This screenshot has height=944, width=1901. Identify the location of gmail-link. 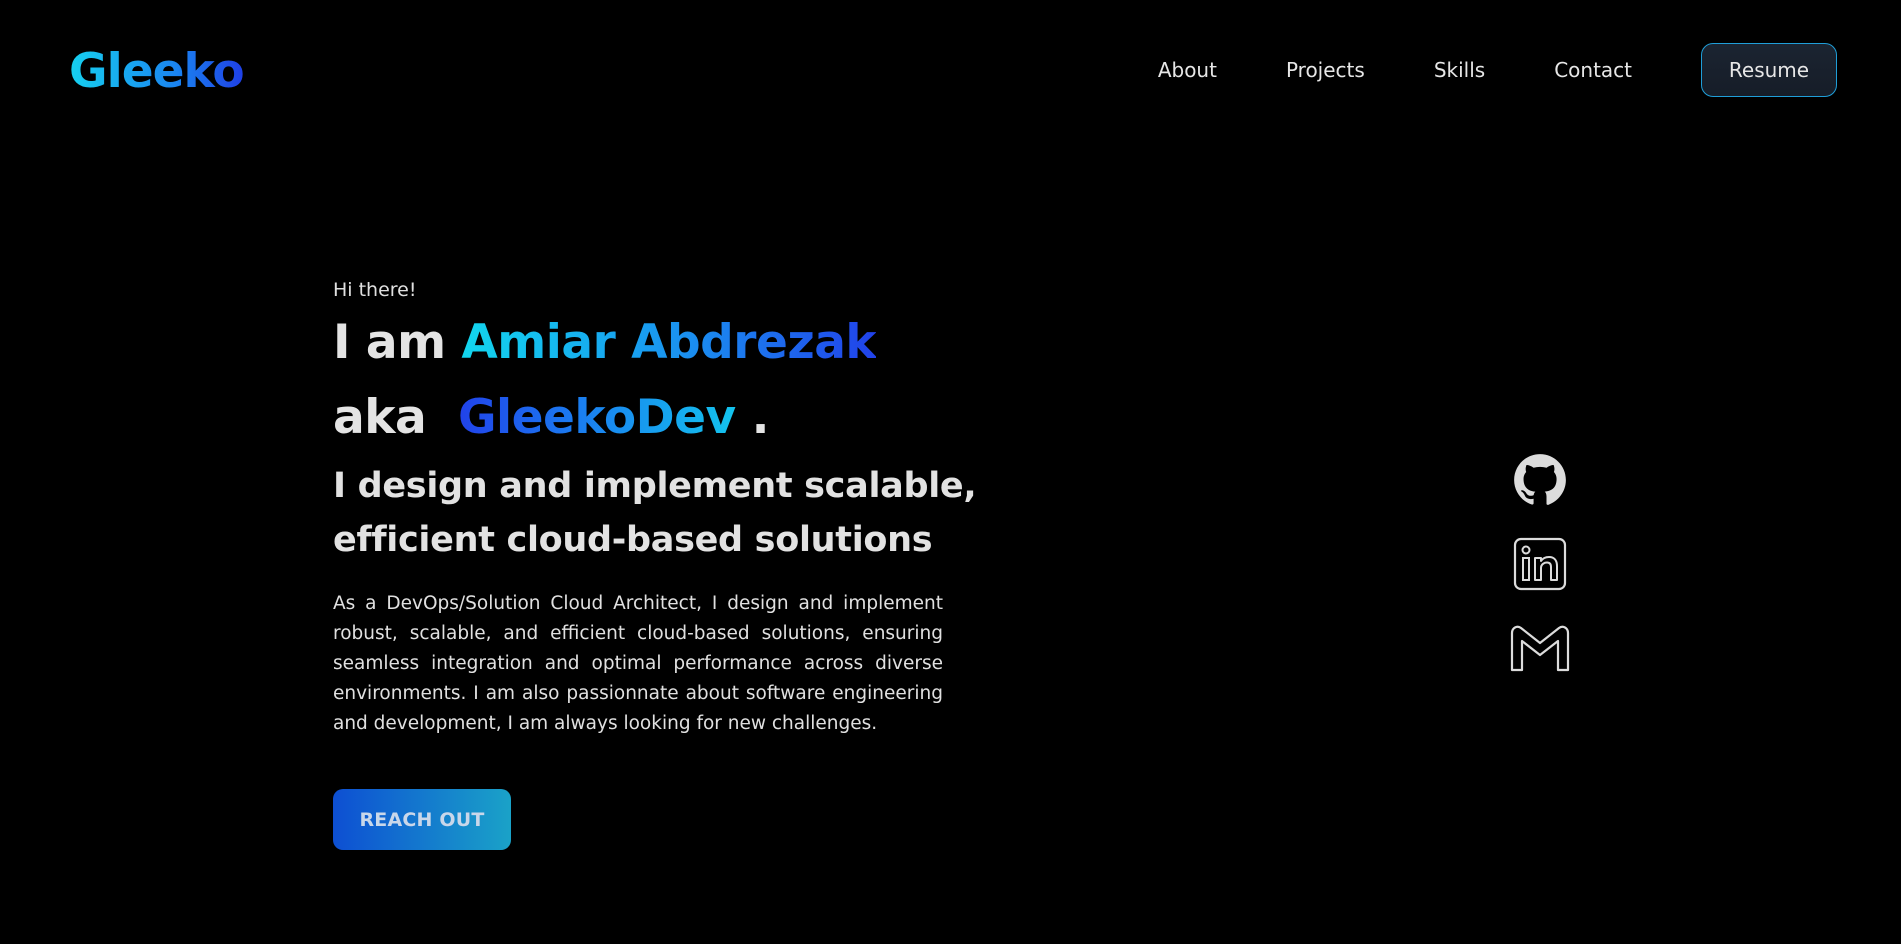
(1540, 648).